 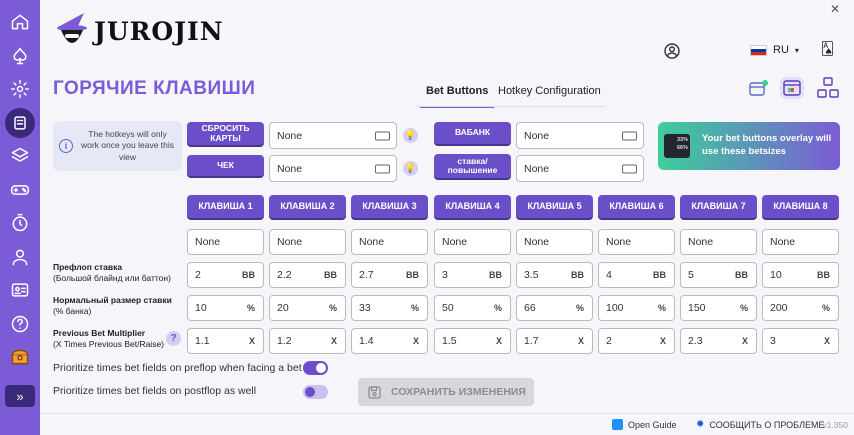 What do you see at coordinates (554, 341) in the screenshot?
I see `row-2-key-5-field: 1.7 X` at bounding box center [554, 341].